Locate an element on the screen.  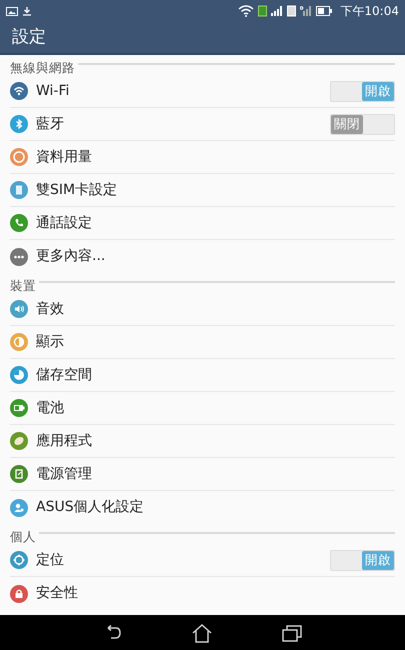
picture-icon is located at coordinates (12, 11).